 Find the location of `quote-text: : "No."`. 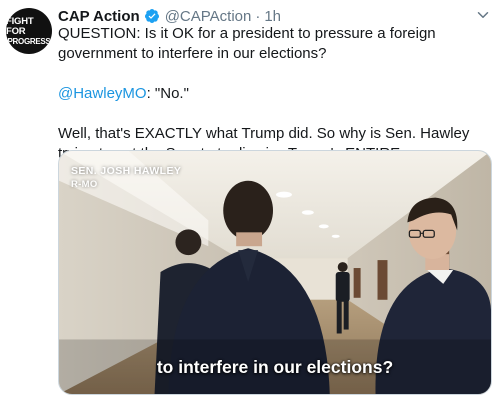

quote-text: : "No." is located at coordinates (167, 93).